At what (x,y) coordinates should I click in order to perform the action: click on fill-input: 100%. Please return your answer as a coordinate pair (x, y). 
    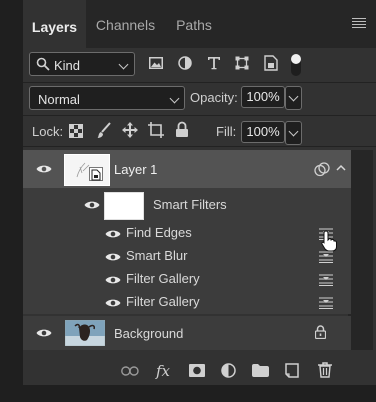
    Looking at the image, I should click on (263, 132).